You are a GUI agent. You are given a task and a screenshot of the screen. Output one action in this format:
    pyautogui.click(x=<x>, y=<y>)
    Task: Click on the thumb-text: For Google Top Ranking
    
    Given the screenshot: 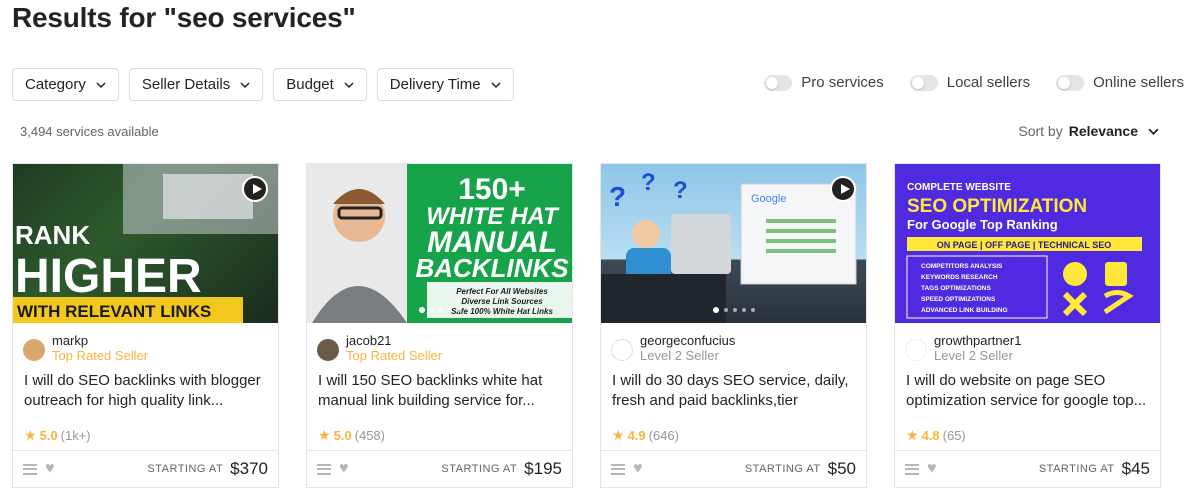 What is the action you would take?
    pyautogui.click(x=982, y=224)
    